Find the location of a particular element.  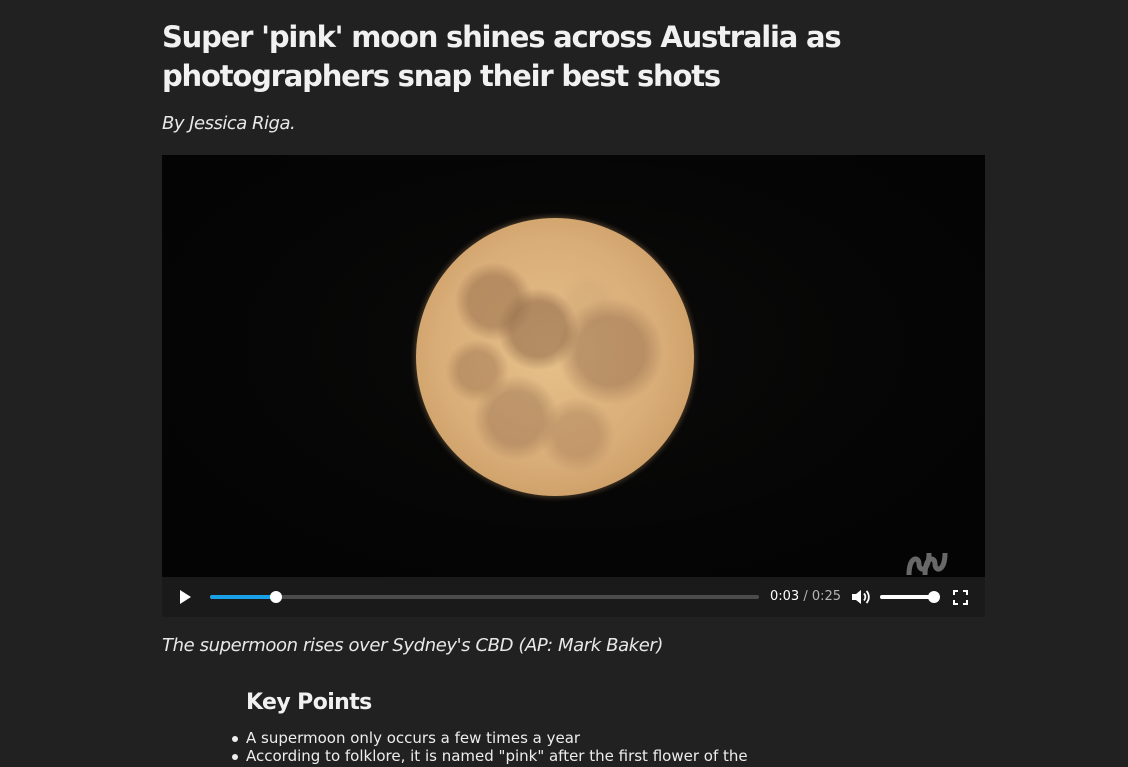

byline: By Jessica Riga. is located at coordinates (229, 123).